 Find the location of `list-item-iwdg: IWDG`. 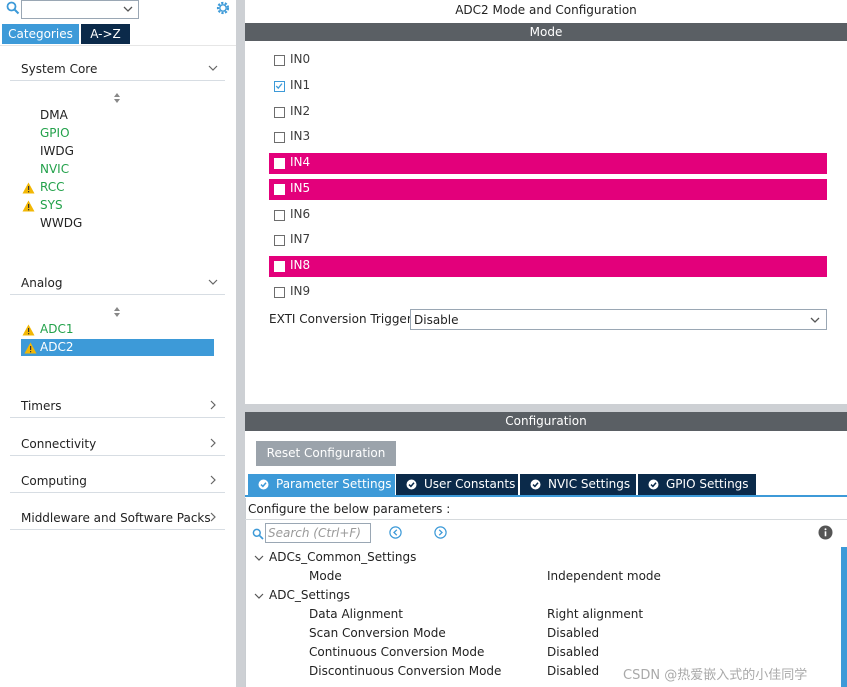

list-item-iwdg: IWDG is located at coordinates (57, 151).